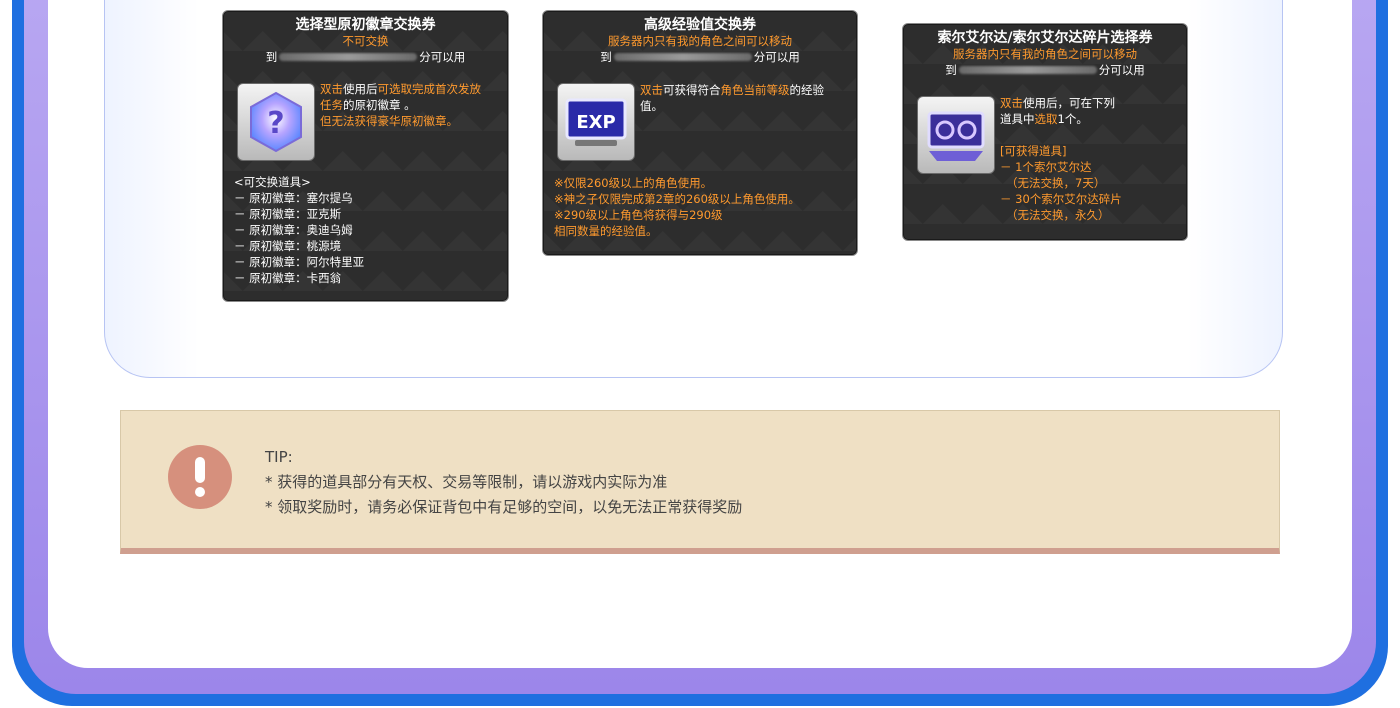 The width and height of the screenshot is (1400, 708). I want to click on tip-heading: TIP:, so click(279, 457).